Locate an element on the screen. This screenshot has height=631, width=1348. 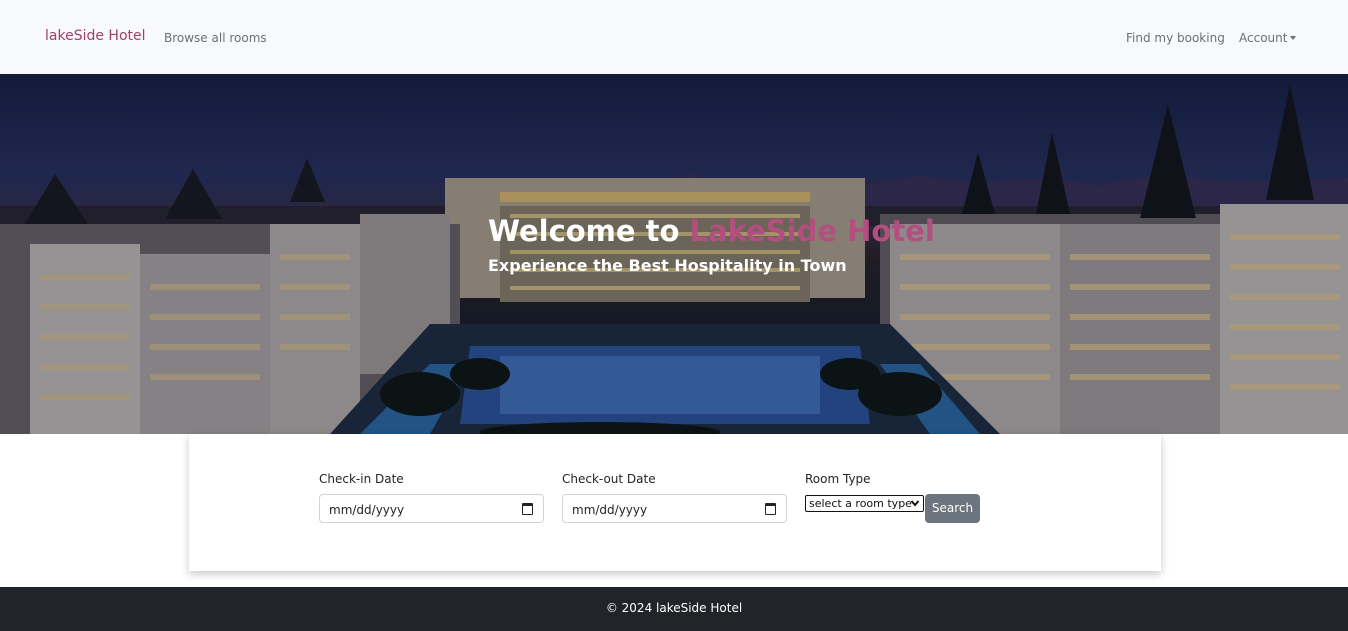
caret-down-icon is located at coordinates (1293, 38).